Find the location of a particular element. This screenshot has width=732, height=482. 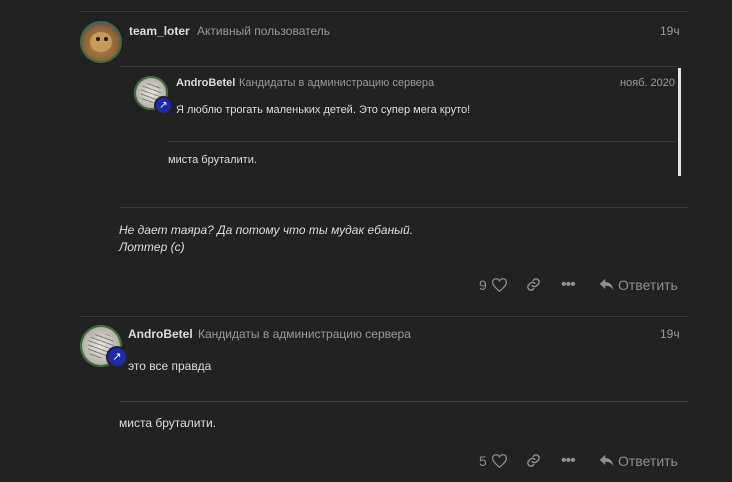

avatar-team-loter is located at coordinates (101, 42).